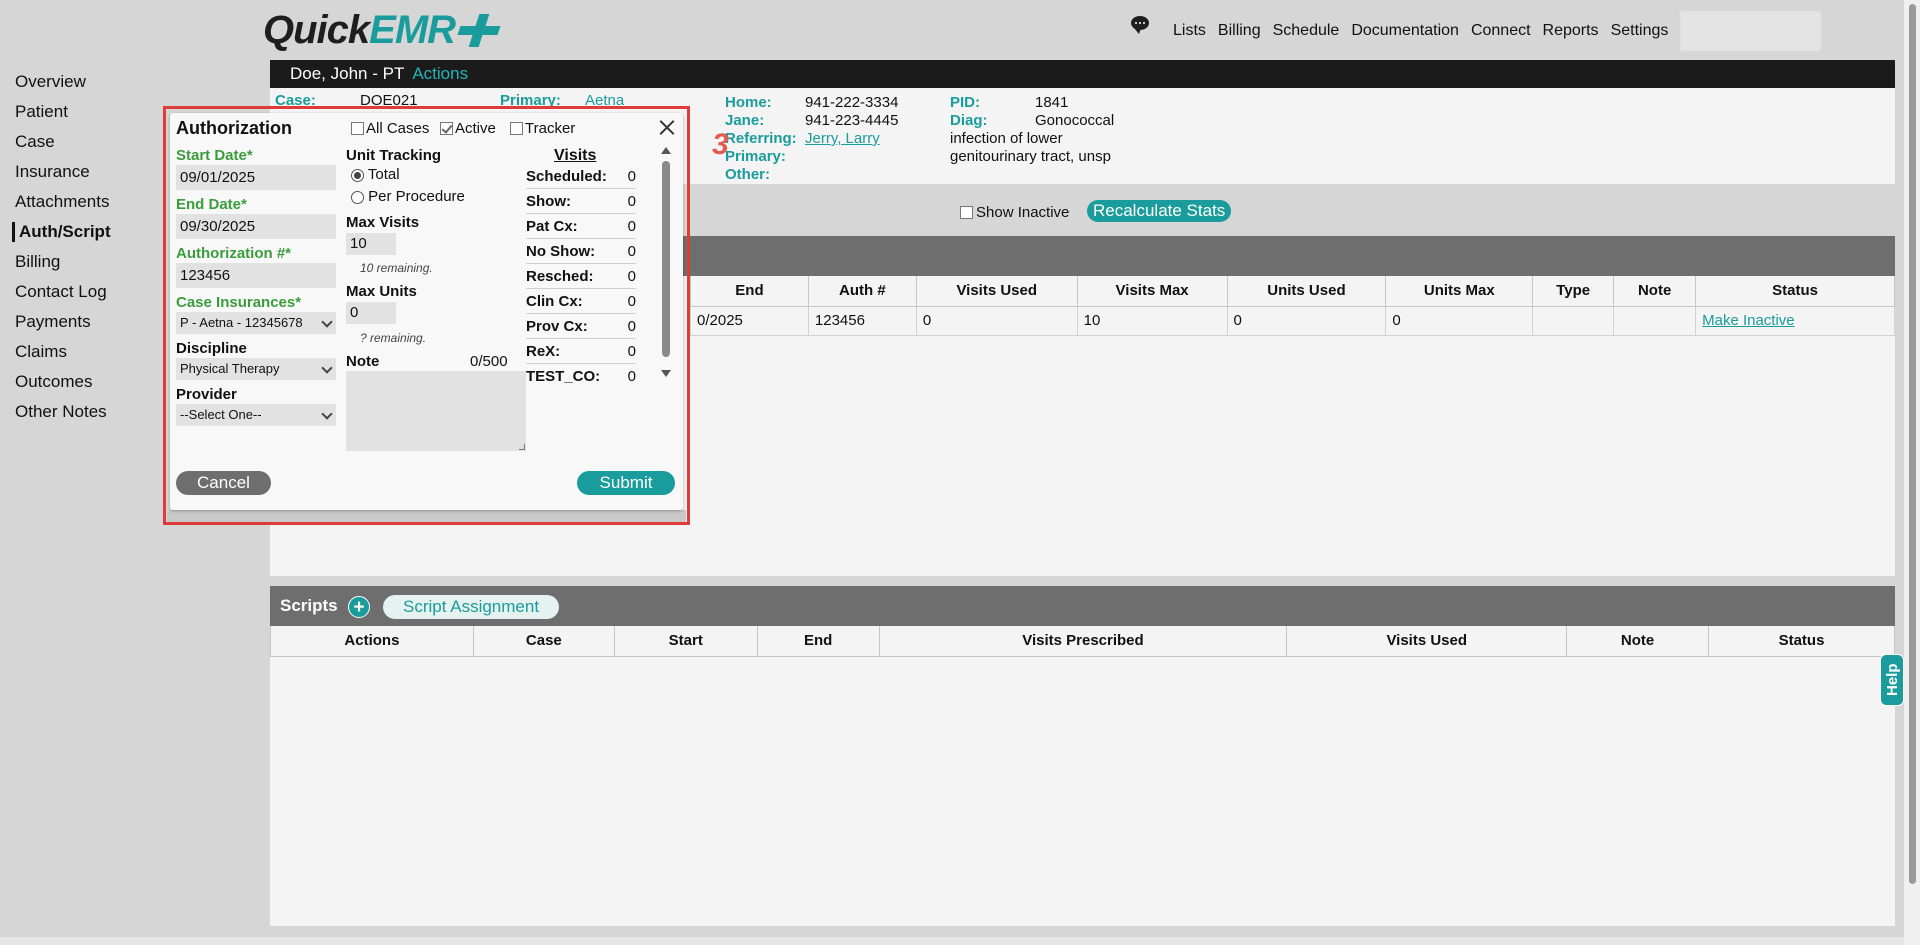 The image size is (1920, 945). Describe the element at coordinates (1795, 291) in the screenshot. I see `col-status: Status` at that location.